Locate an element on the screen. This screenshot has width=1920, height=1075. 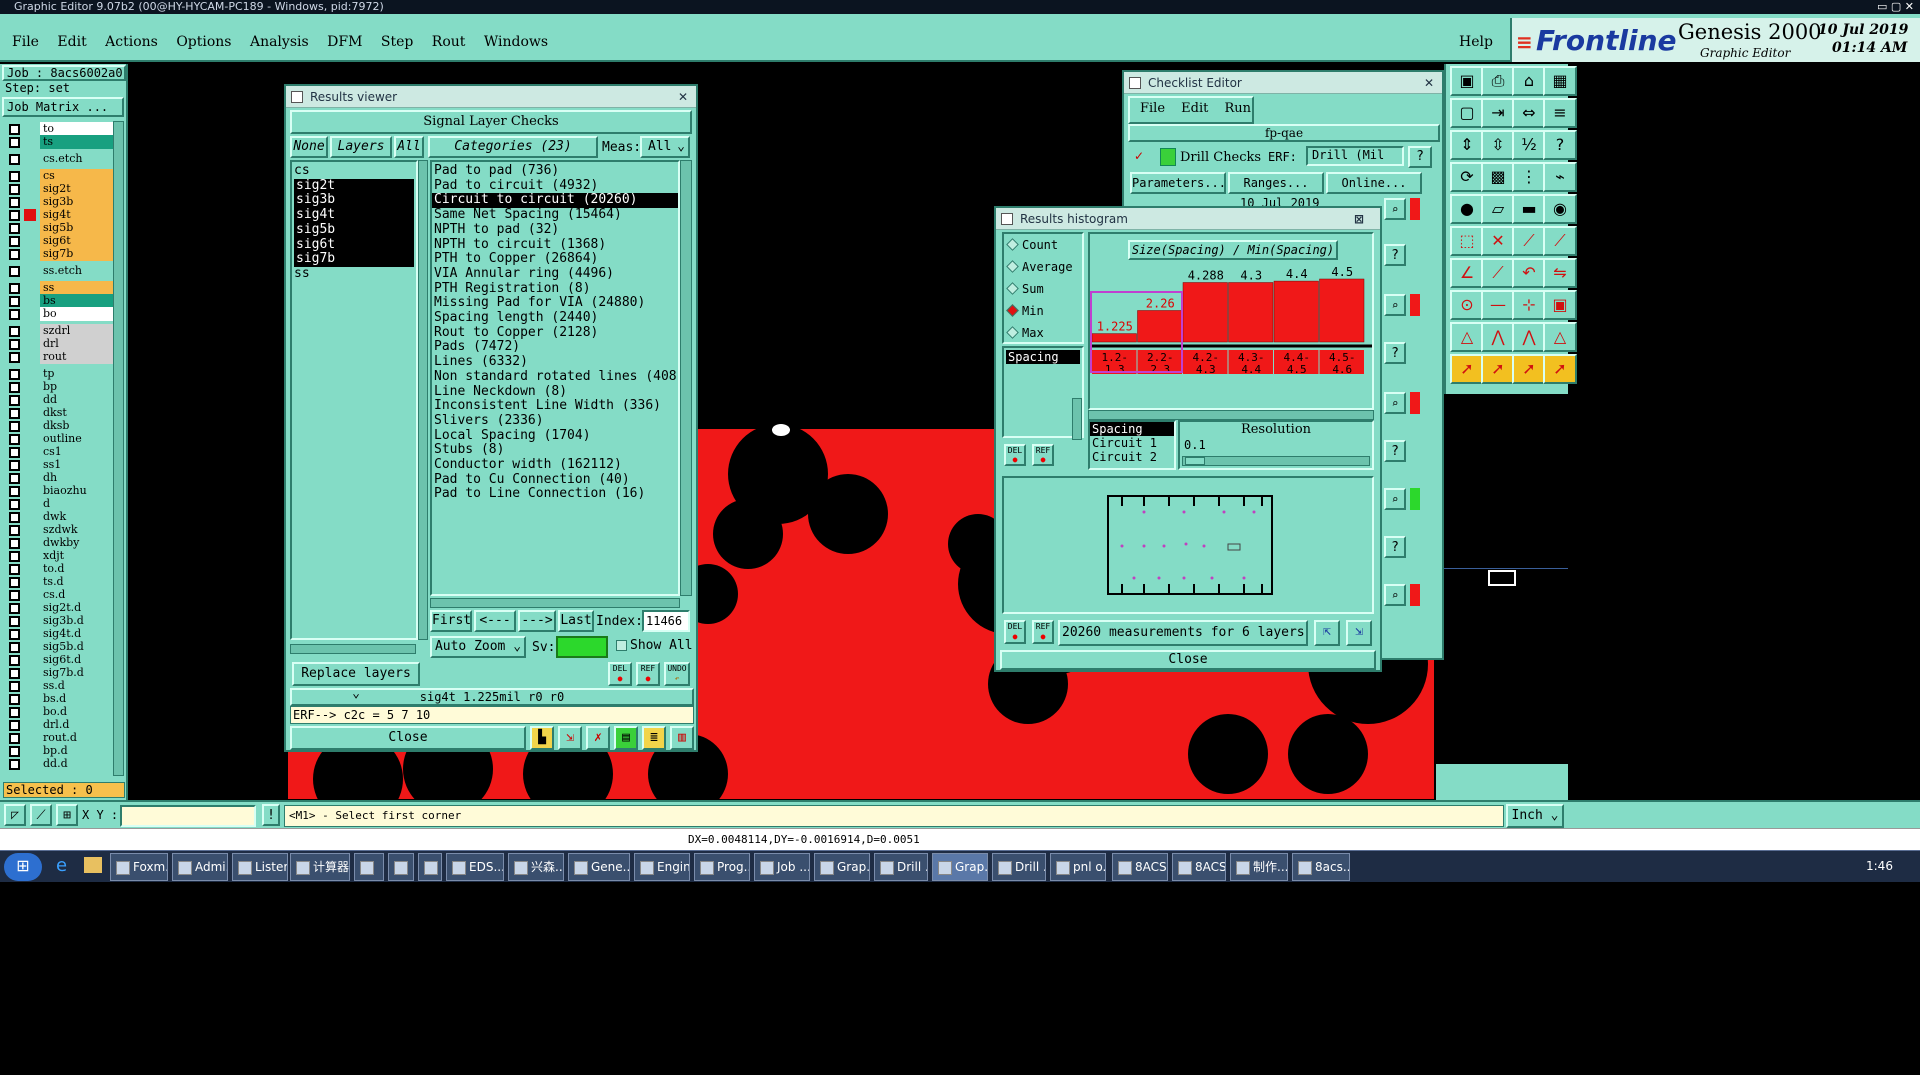
ref-button: REF ● is located at coordinates (1043, 455).